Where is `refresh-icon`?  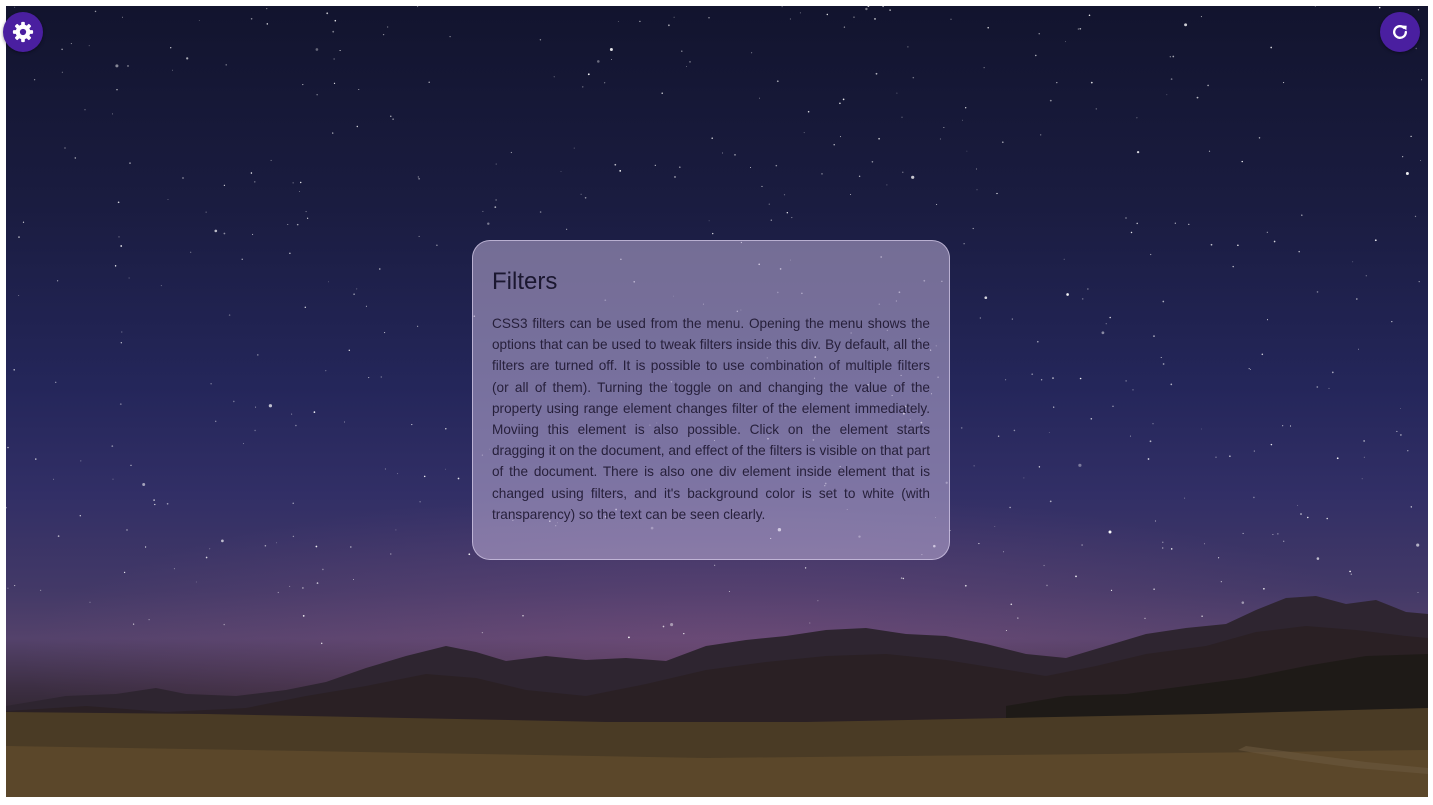 refresh-icon is located at coordinates (1400, 32).